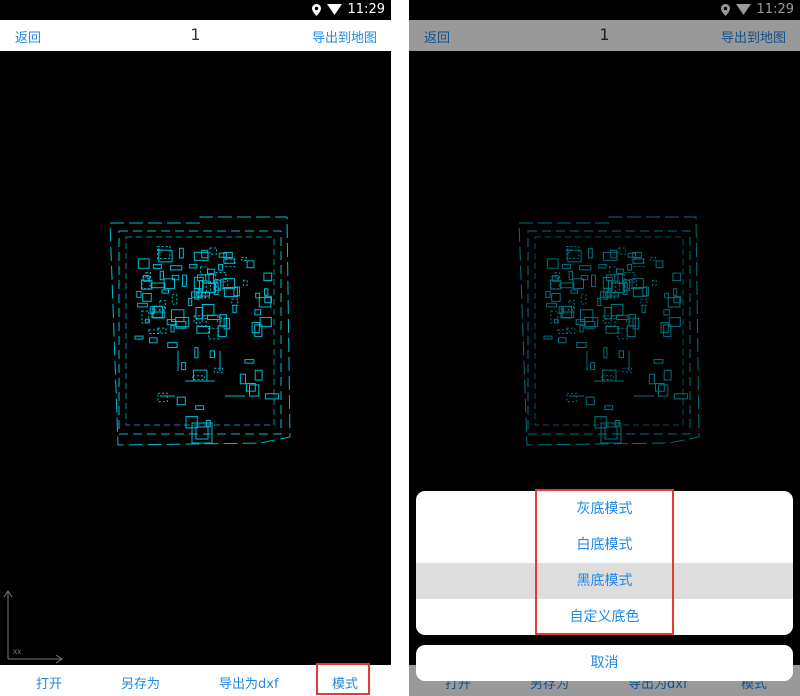  I want to click on status-bar: 11:29, so click(195, 10).